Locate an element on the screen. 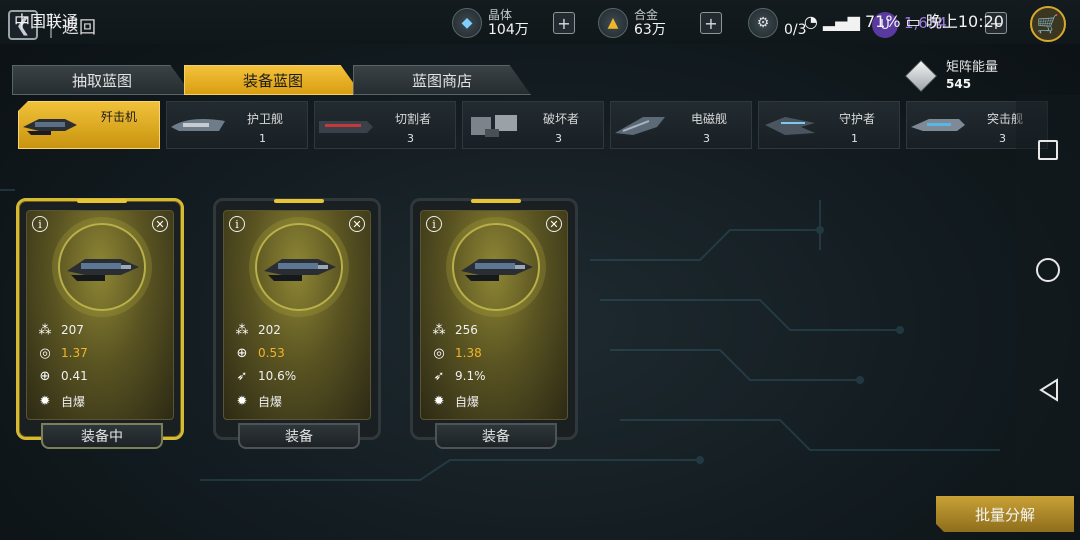 This screenshot has height=540, width=1080. ship-type-name: 歼击机 is located at coordinates (119, 117).